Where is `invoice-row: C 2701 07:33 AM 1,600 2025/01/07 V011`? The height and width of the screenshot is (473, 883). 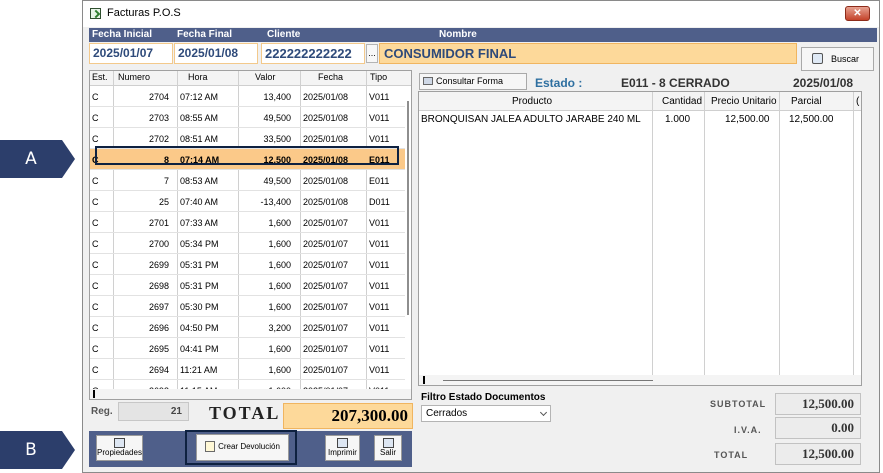
invoice-row: C 2701 07:33 AM 1,600 2025/01/07 V011 is located at coordinates (247, 222).